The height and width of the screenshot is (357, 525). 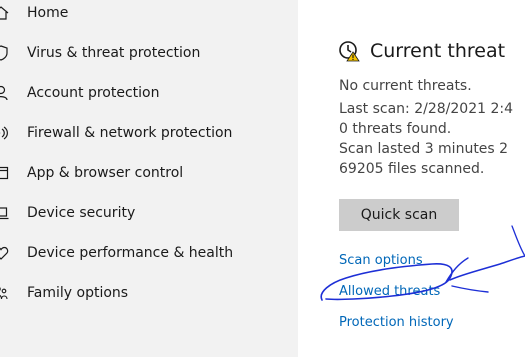 What do you see at coordinates (399, 215) in the screenshot?
I see `quick-scan-button: Quick scan` at bounding box center [399, 215].